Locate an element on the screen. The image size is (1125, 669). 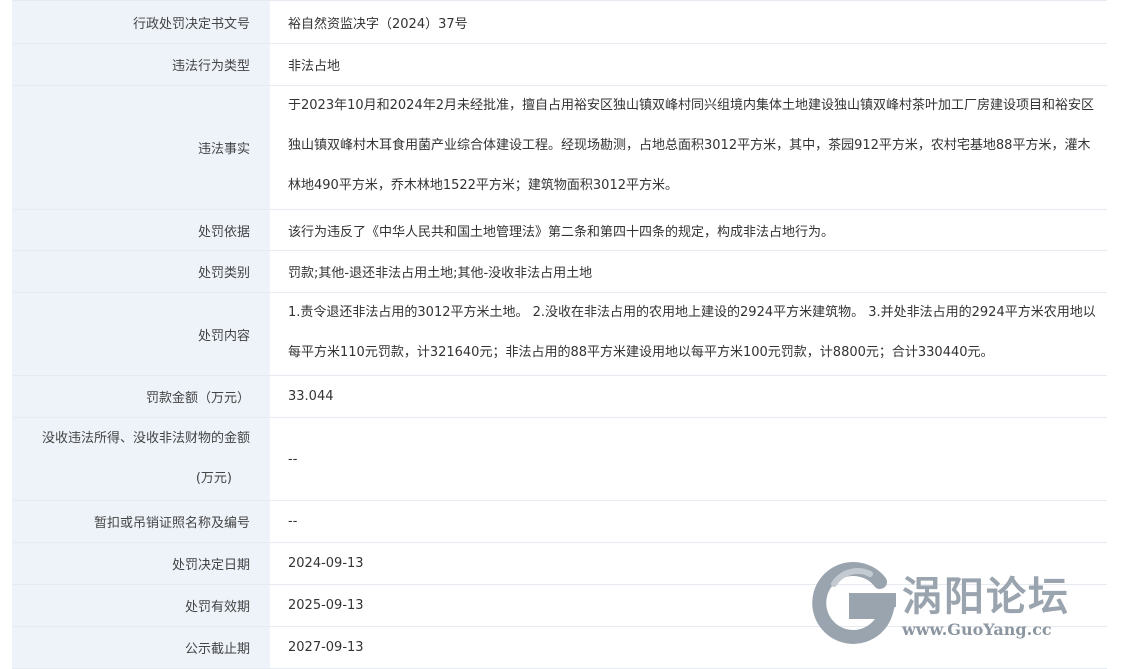
table-row: 违法行为类型 非法占地 is located at coordinates (559, 65).